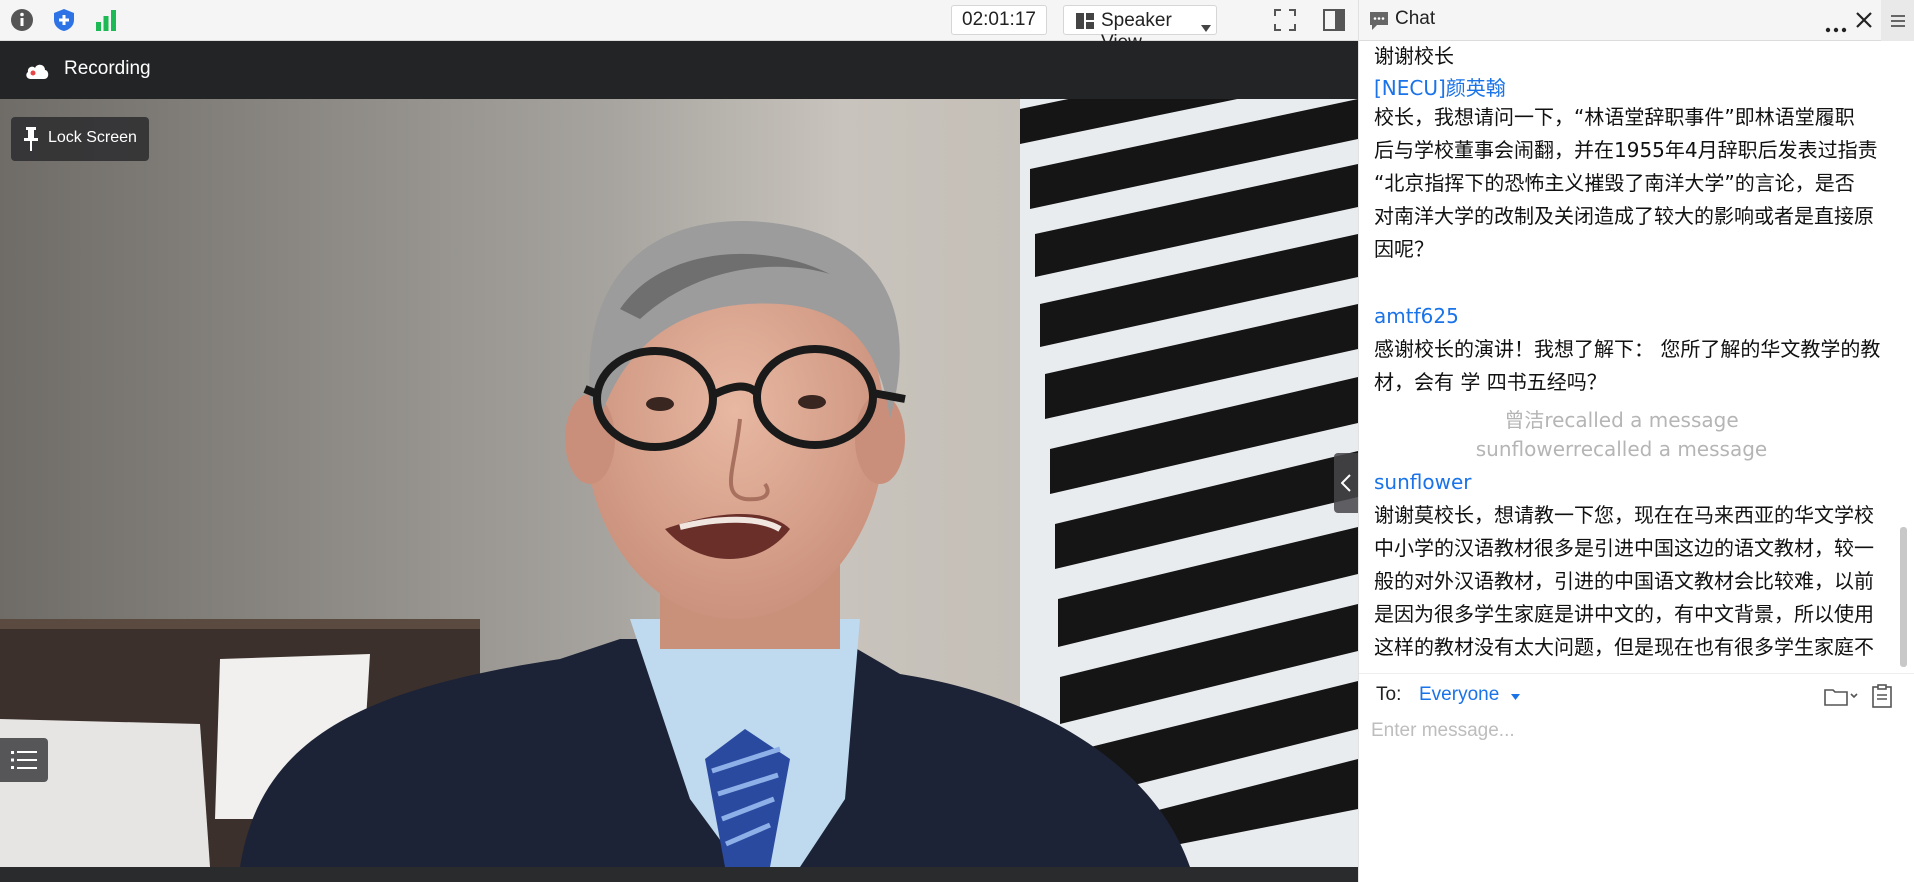 This screenshot has height=882, width=1914. Describe the element at coordinates (1440, 86) in the screenshot. I see `chat-message-sender: [NECU]颜英翰` at that location.